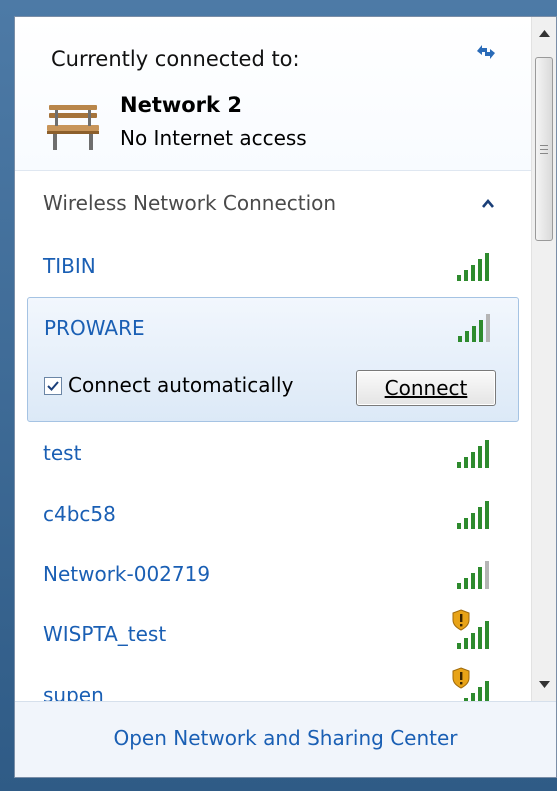  What do you see at coordinates (273, 359) in the screenshot?
I see `network-item-proware: PROWARE Connect automatically Connect` at bounding box center [273, 359].